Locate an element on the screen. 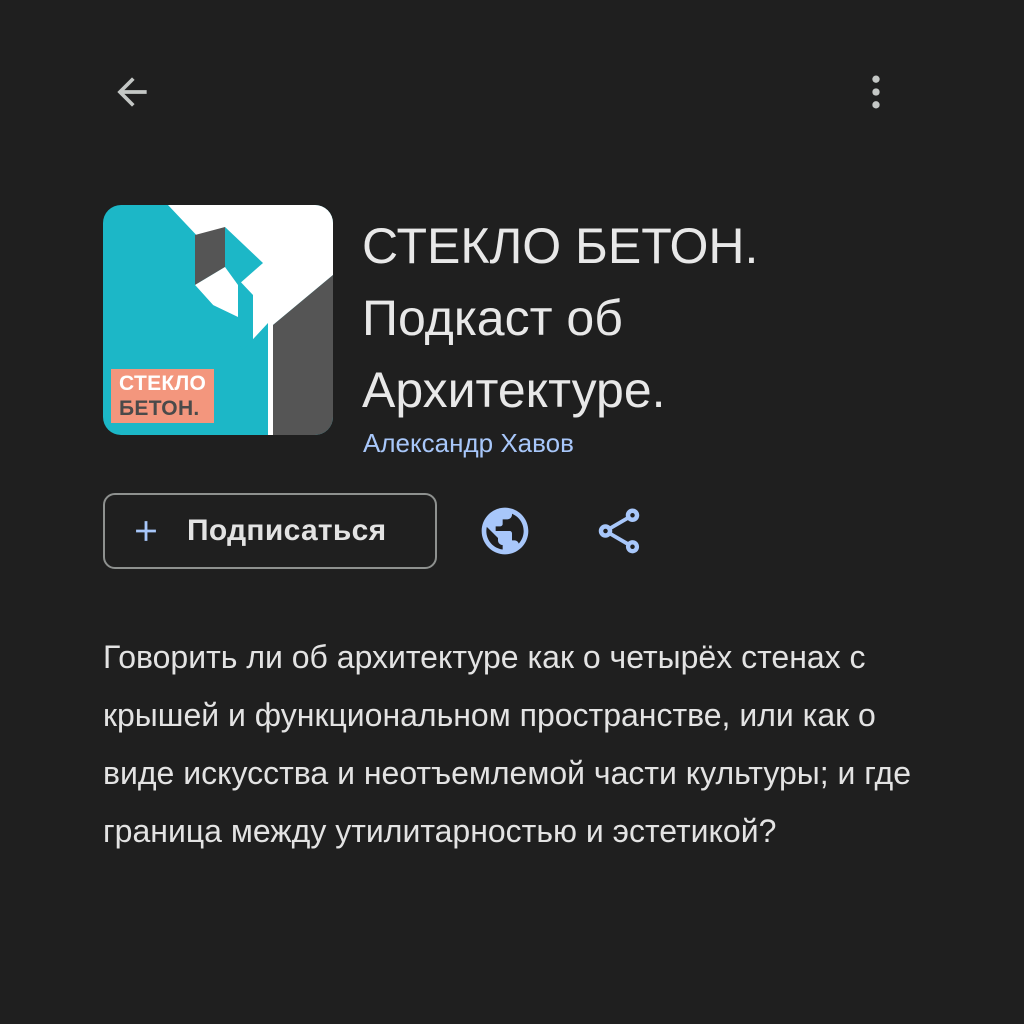 This screenshot has width=1024, height=1024. share-button is located at coordinates (619, 531).